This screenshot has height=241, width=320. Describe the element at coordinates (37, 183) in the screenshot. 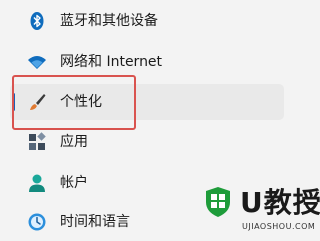

I see `account-icon` at that location.